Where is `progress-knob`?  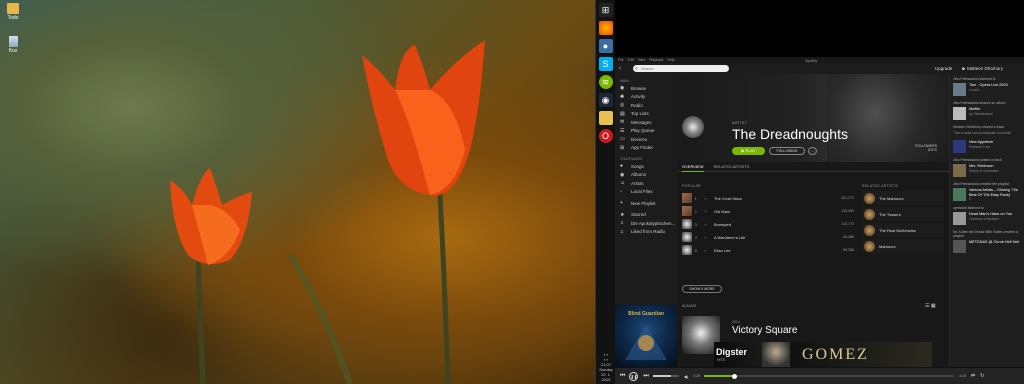
progress-knob is located at coordinates (734, 376).